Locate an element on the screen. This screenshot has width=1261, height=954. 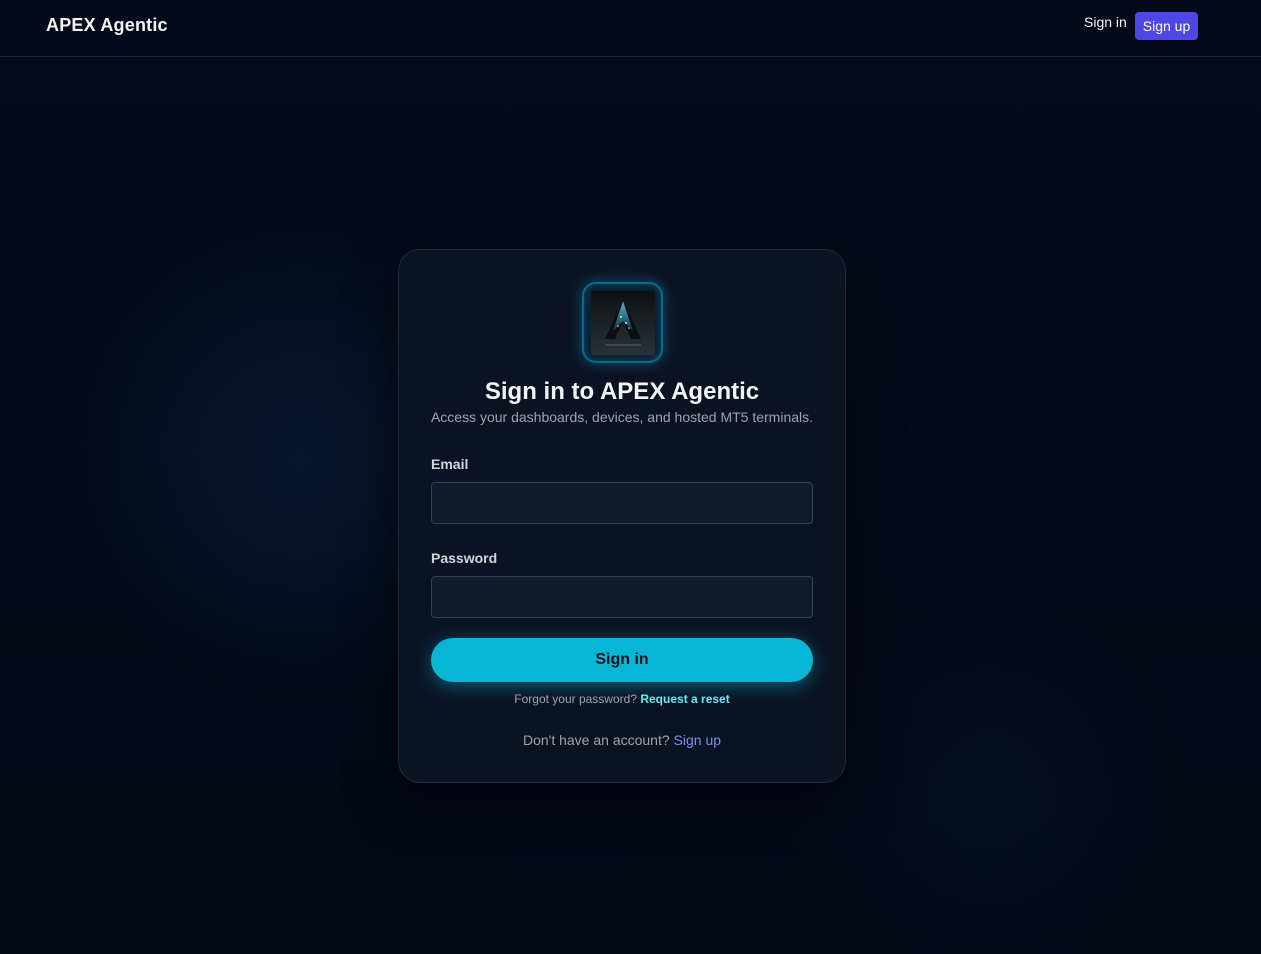
apex-logo-icon is located at coordinates (622, 322).